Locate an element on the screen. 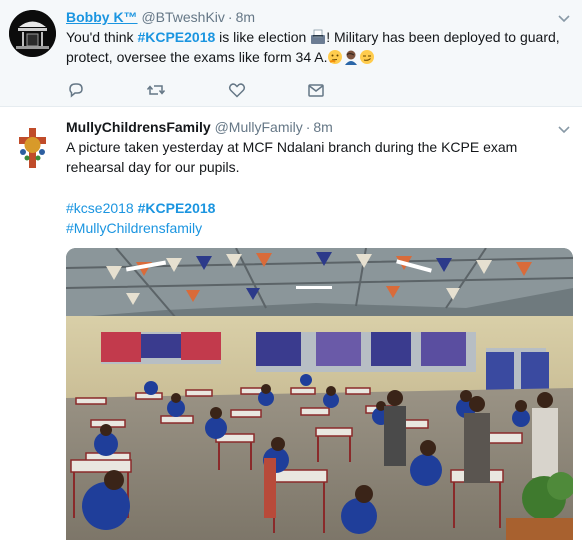 This screenshot has width=582, height=540. user-handle: @BTweshKiv is located at coordinates (182, 17).